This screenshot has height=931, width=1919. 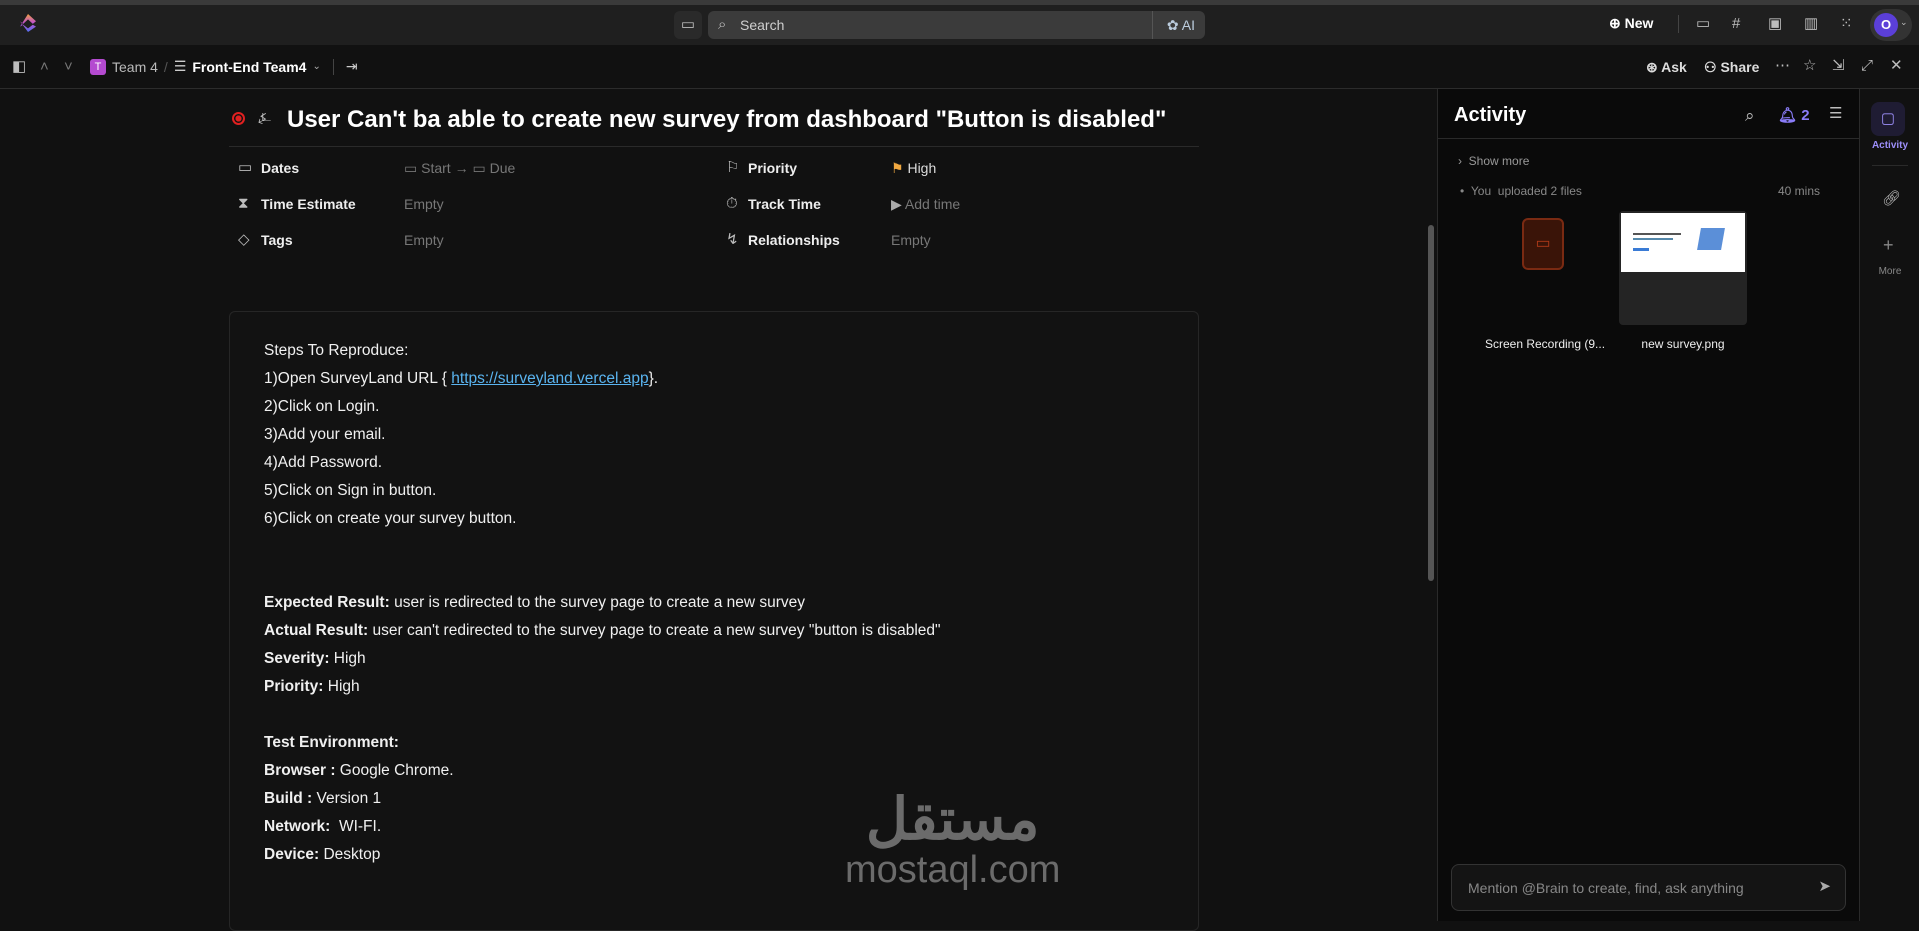 I want to click on priority: Priority: High, so click(x=312, y=687).